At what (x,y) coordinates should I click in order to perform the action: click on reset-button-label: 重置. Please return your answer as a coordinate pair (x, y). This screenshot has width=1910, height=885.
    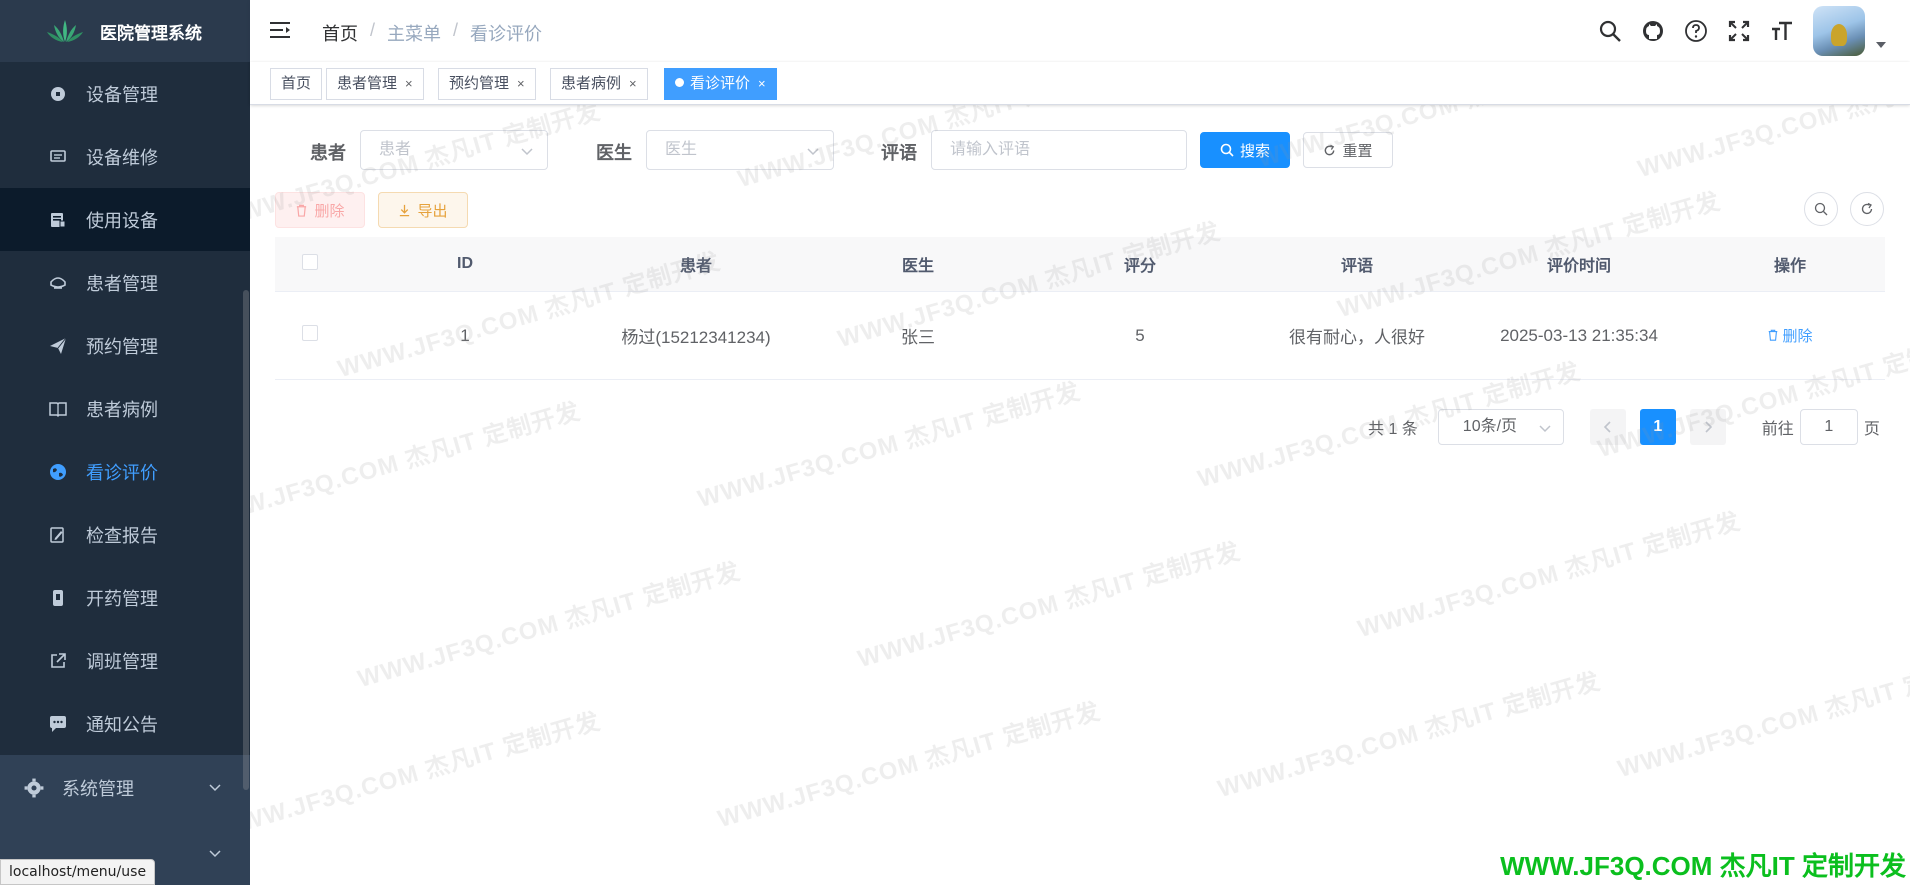
    Looking at the image, I should click on (1357, 151).